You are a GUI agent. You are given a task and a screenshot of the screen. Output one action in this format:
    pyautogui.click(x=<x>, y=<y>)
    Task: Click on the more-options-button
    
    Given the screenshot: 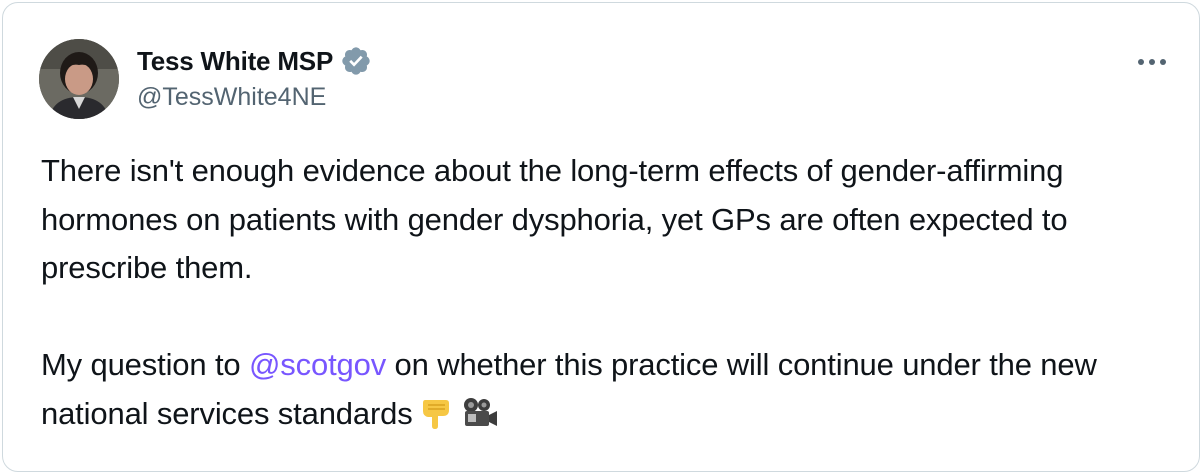 What is the action you would take?
    pyautogui.click(x=1152, y=62)
    